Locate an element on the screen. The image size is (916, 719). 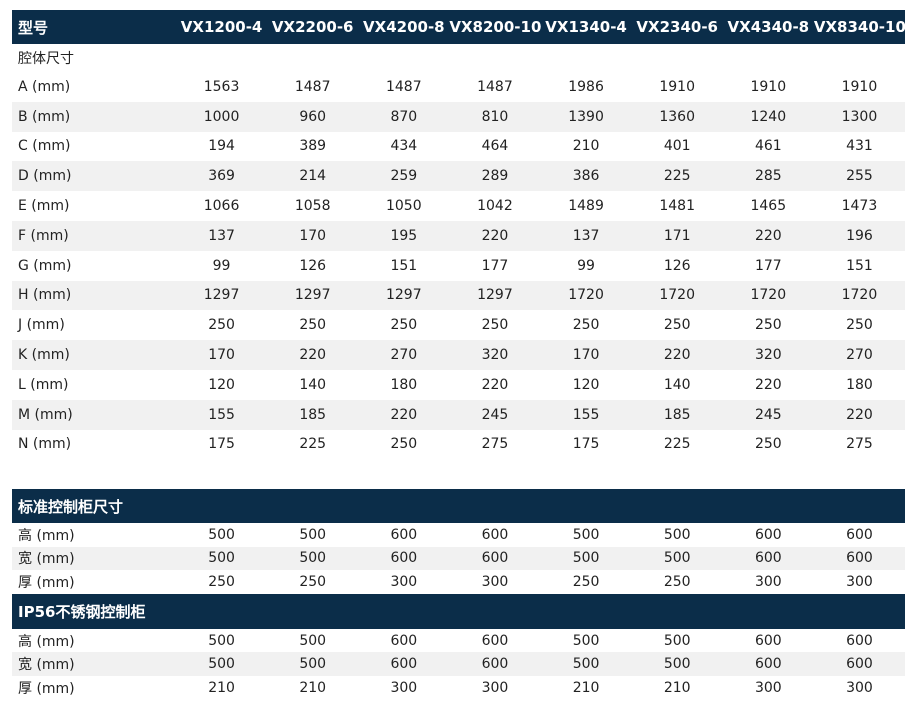
table-cell: 171 is located at coordinates (677, 235).